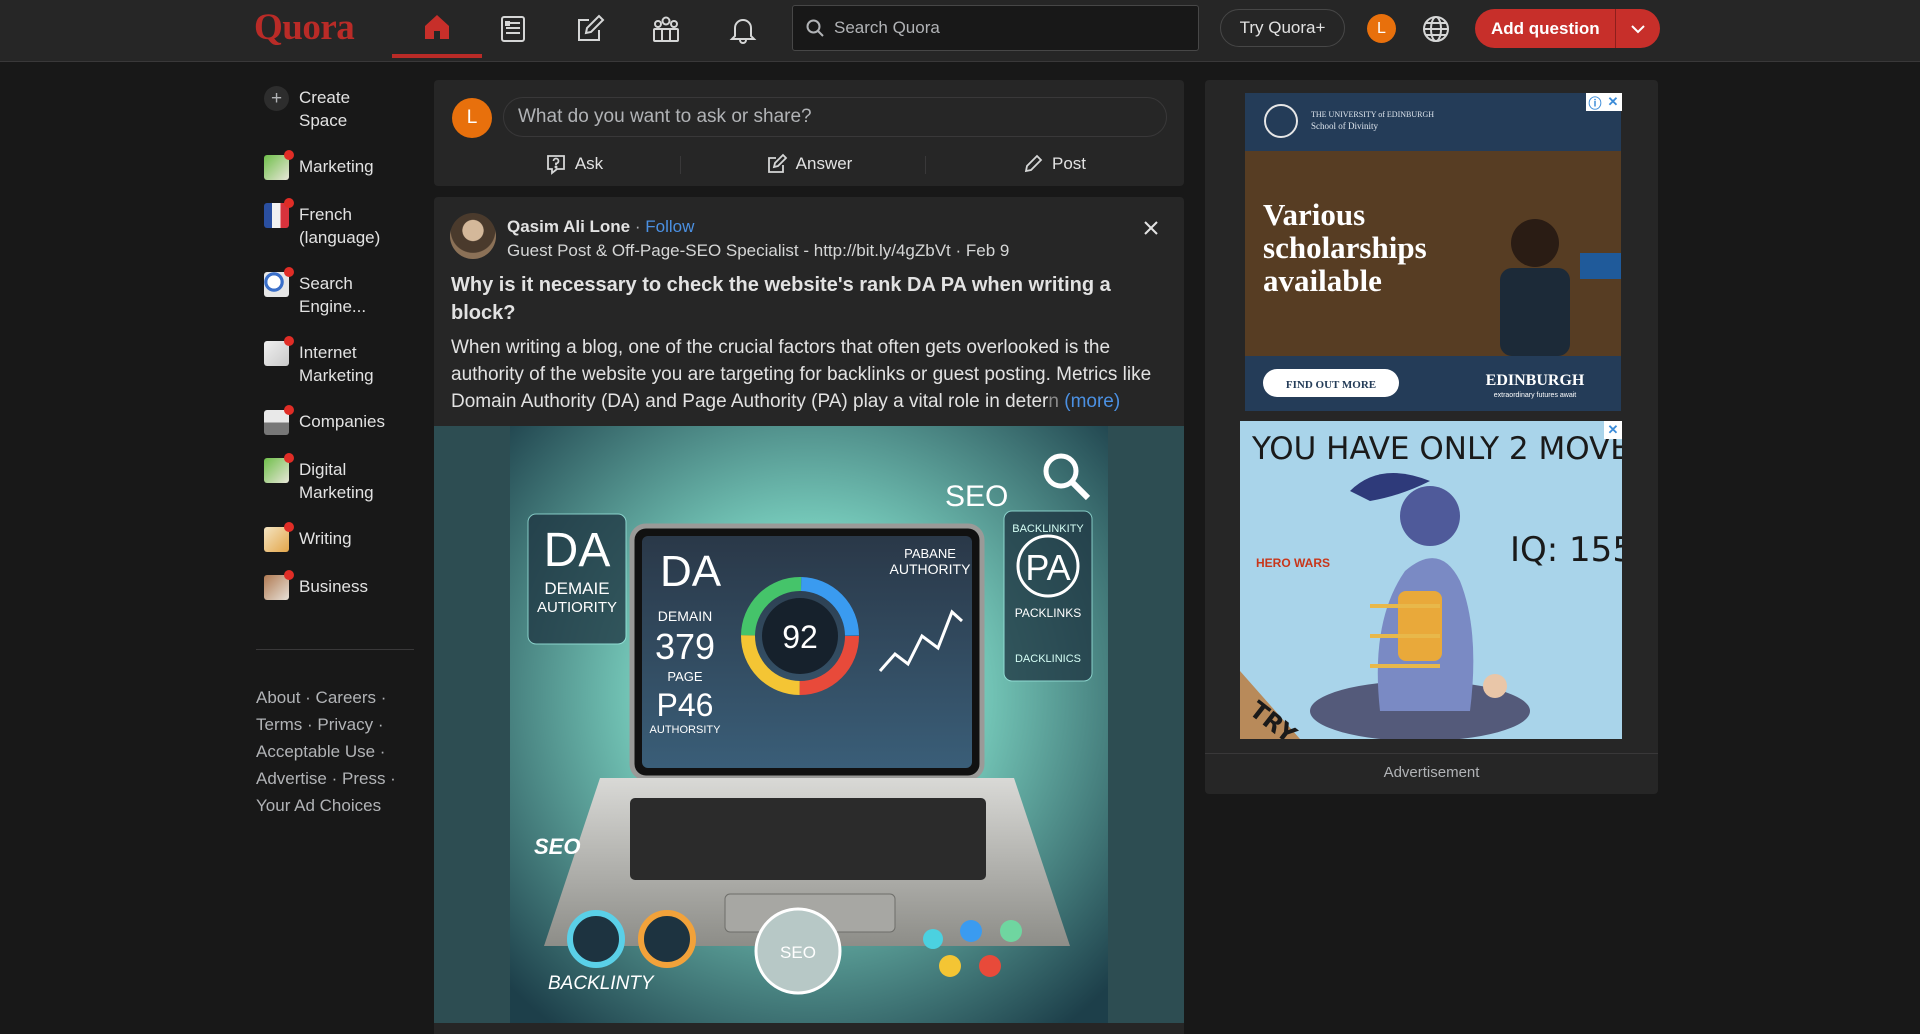 The height and width of the screenshot is (1034, 1920). I want to click on search-icon, so click(815, 28).